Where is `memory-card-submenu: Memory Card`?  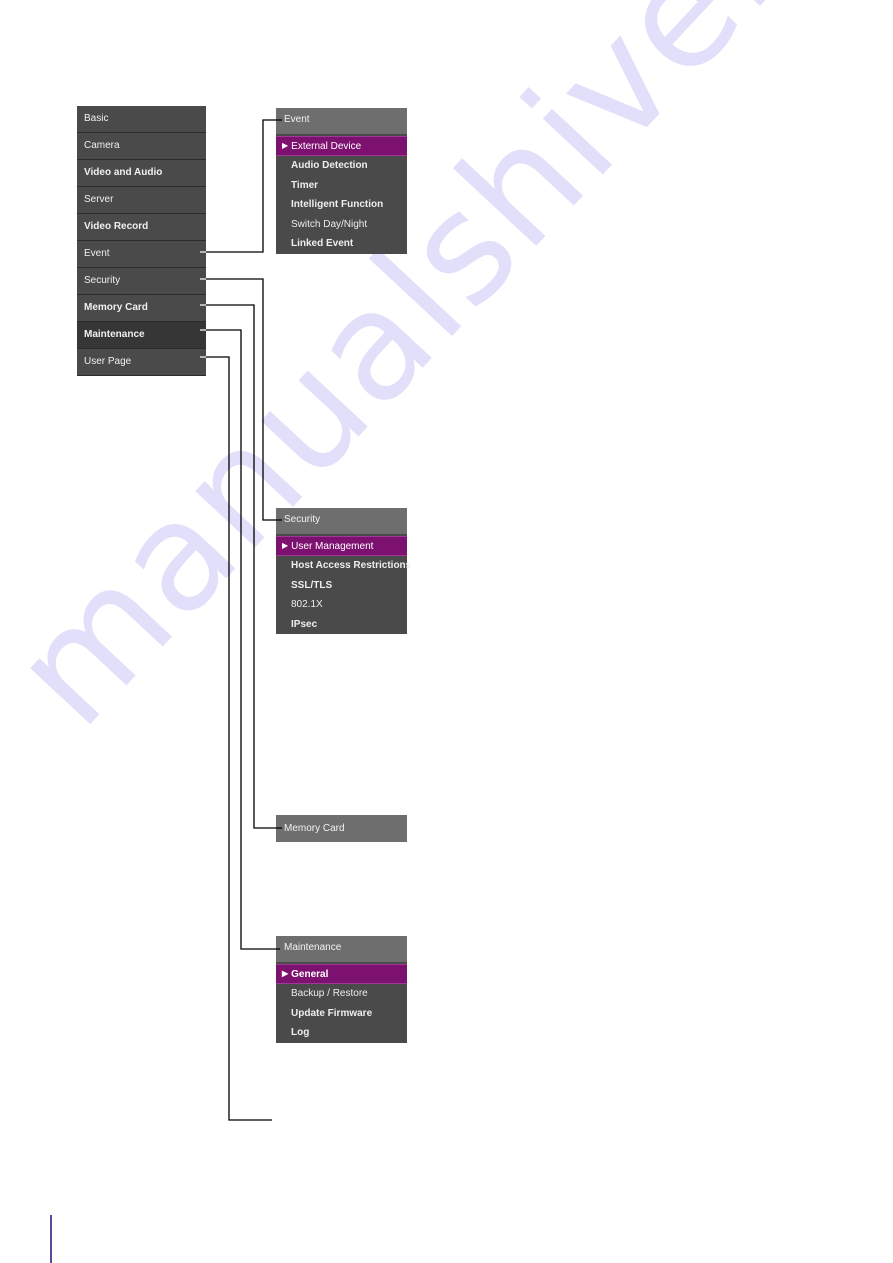
memory-card-submenu: Memory Card is located at coordinates (341, 828).